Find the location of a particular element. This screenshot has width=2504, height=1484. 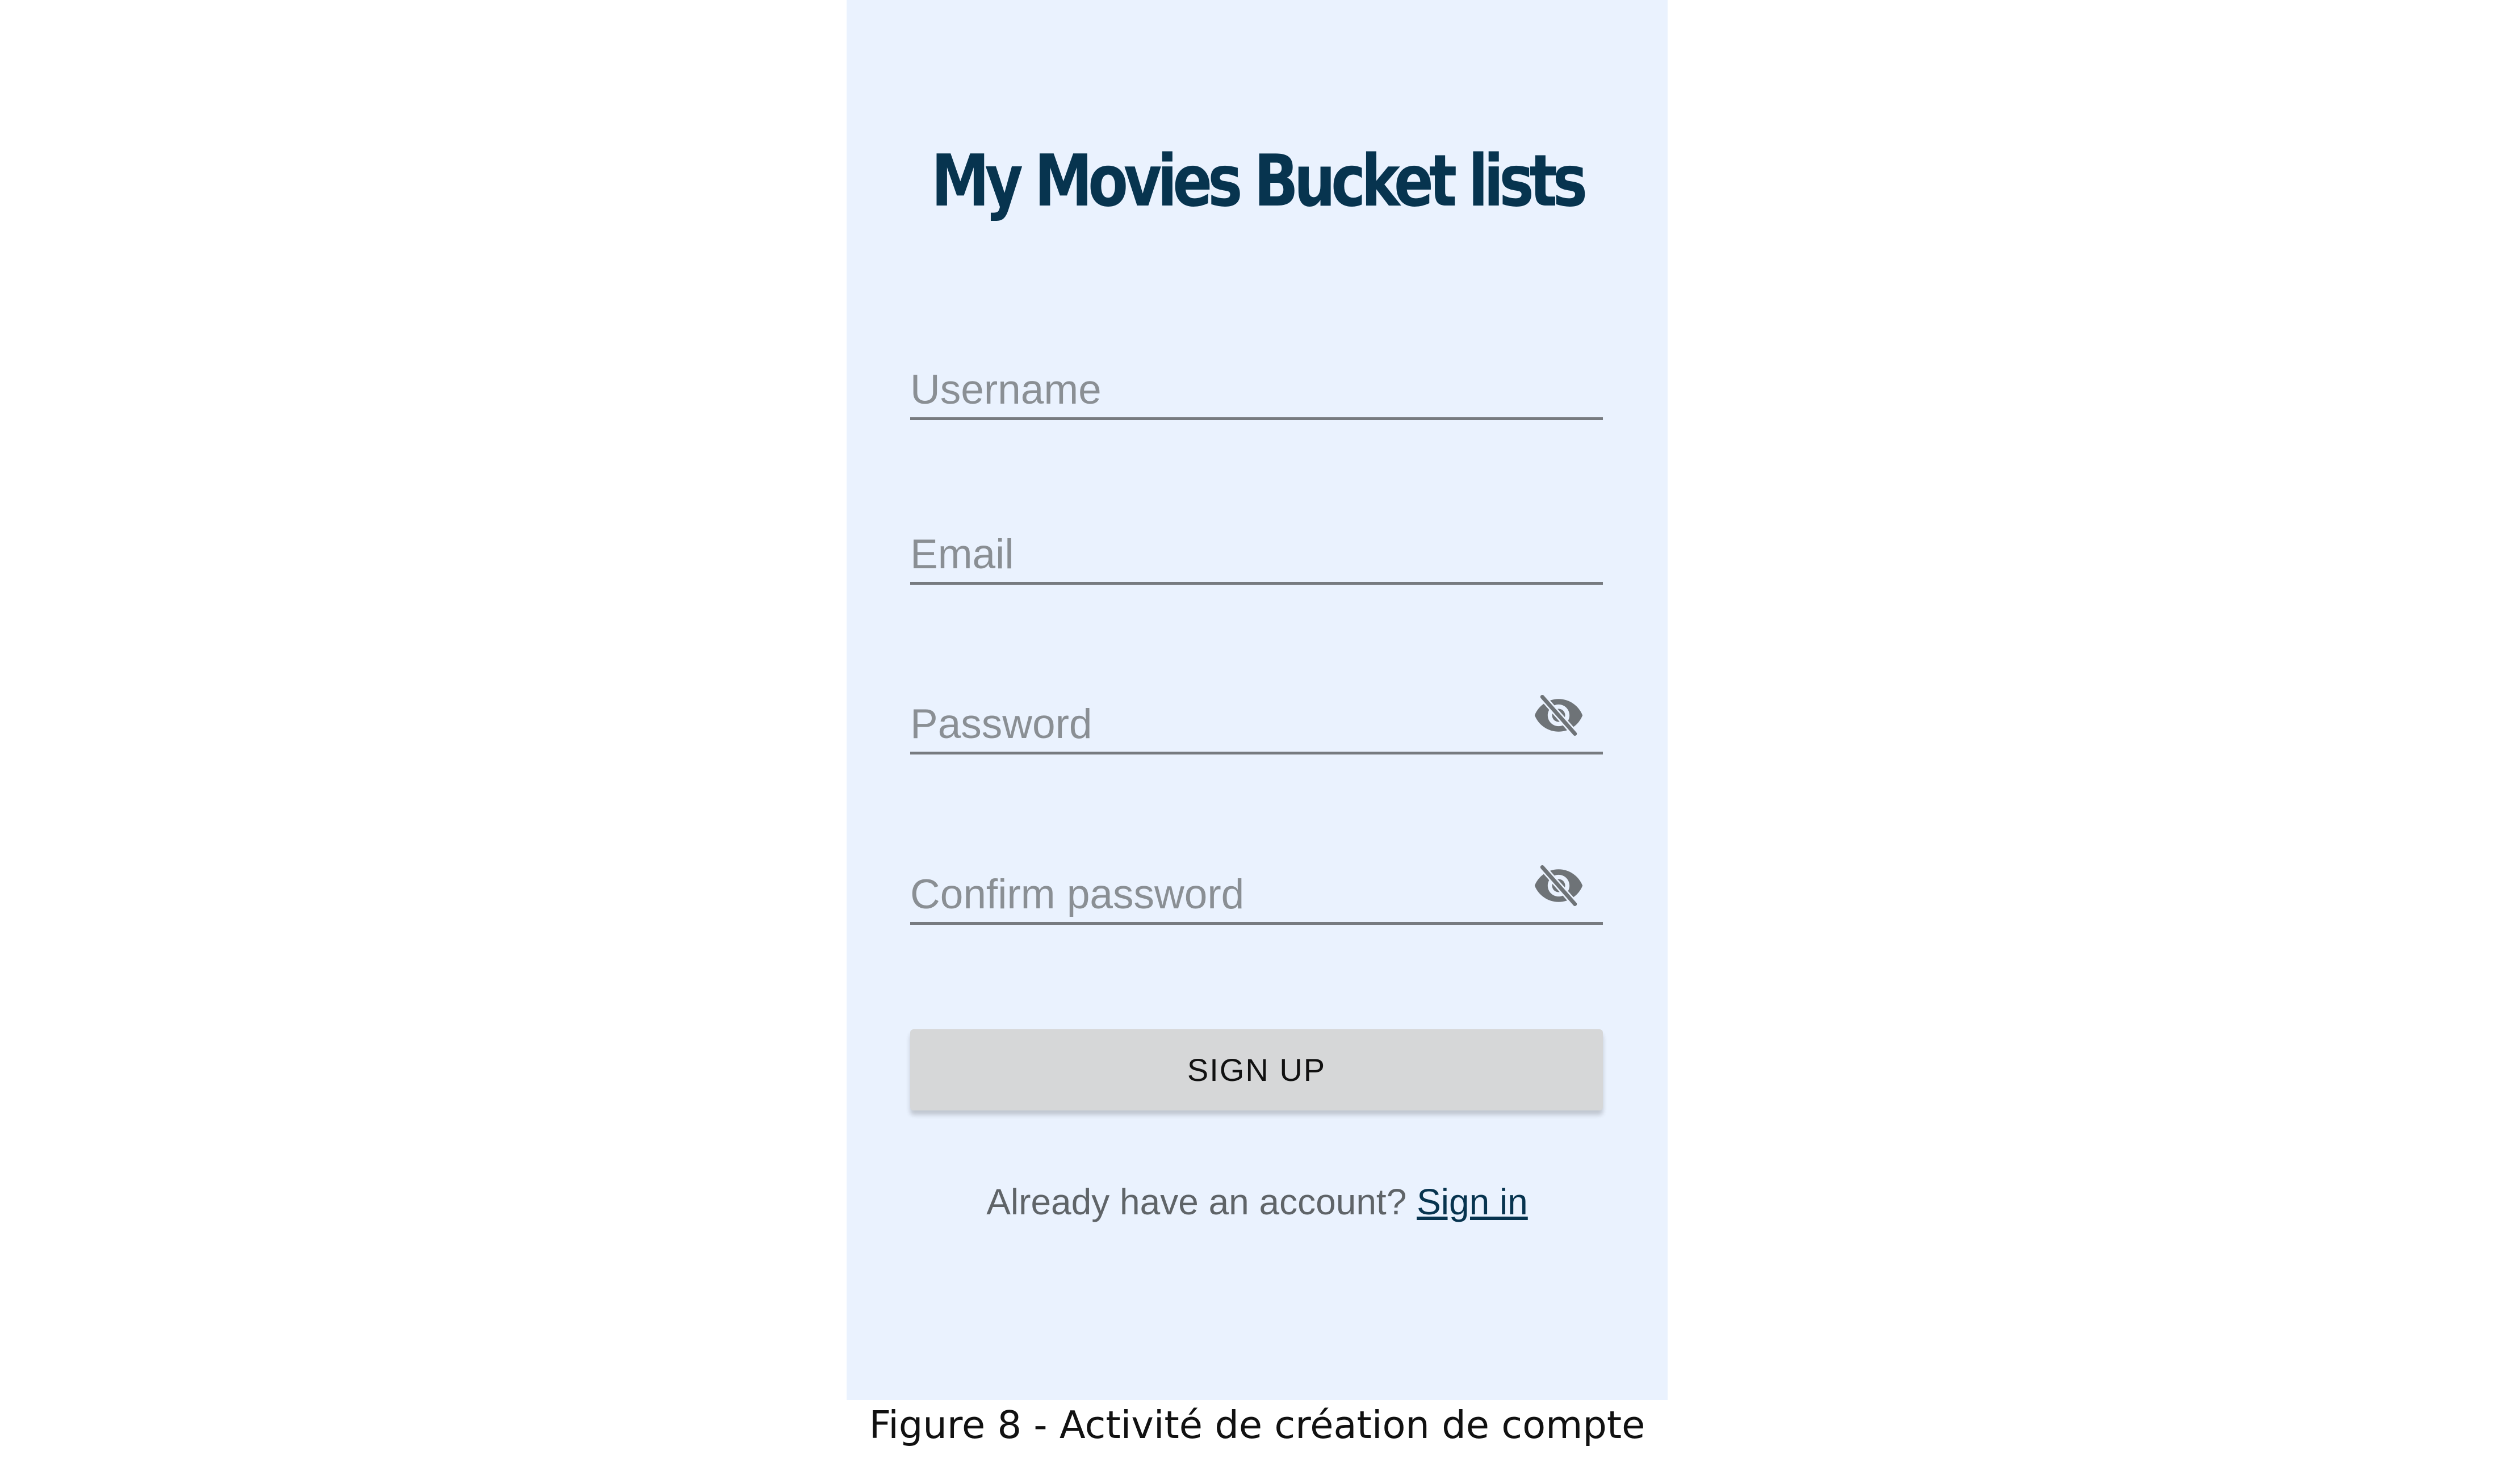

email-placeholder: Email is located at coordinates (962, 554).